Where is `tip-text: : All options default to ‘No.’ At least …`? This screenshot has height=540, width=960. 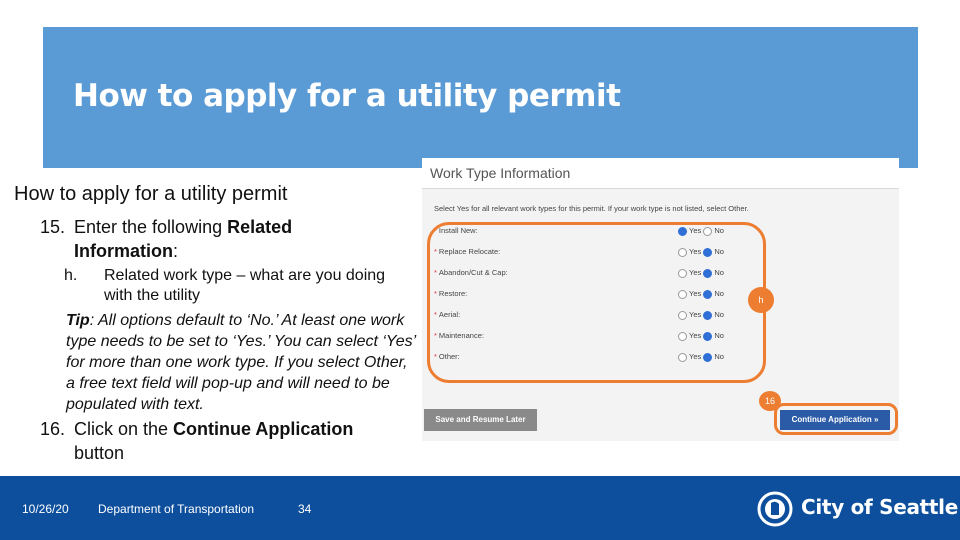 tip-text: : All options default to ‘No.’ At least … is located at coordinates (241, 362).